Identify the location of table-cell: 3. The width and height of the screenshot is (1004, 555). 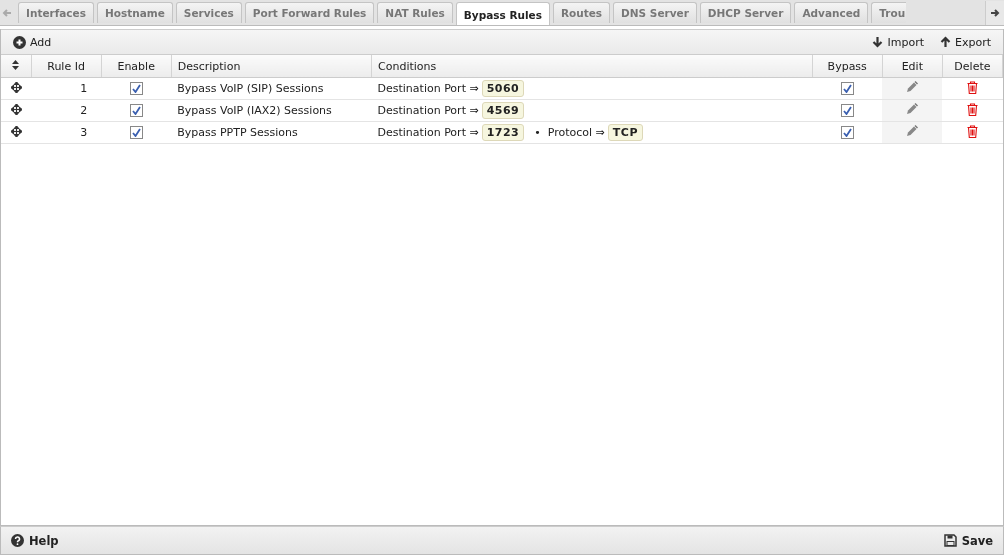
(66, 132).